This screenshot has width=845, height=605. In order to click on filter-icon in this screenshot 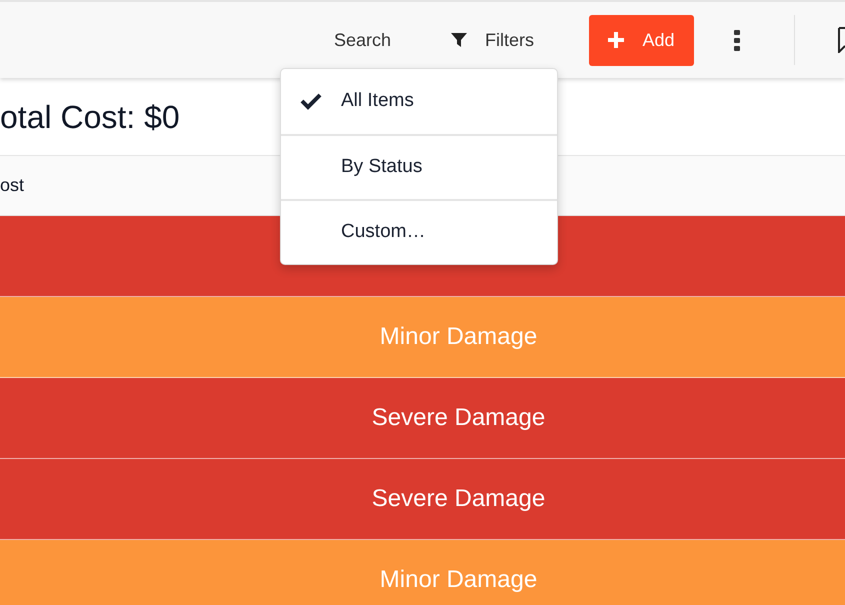, I will do `click(459, 40)`.